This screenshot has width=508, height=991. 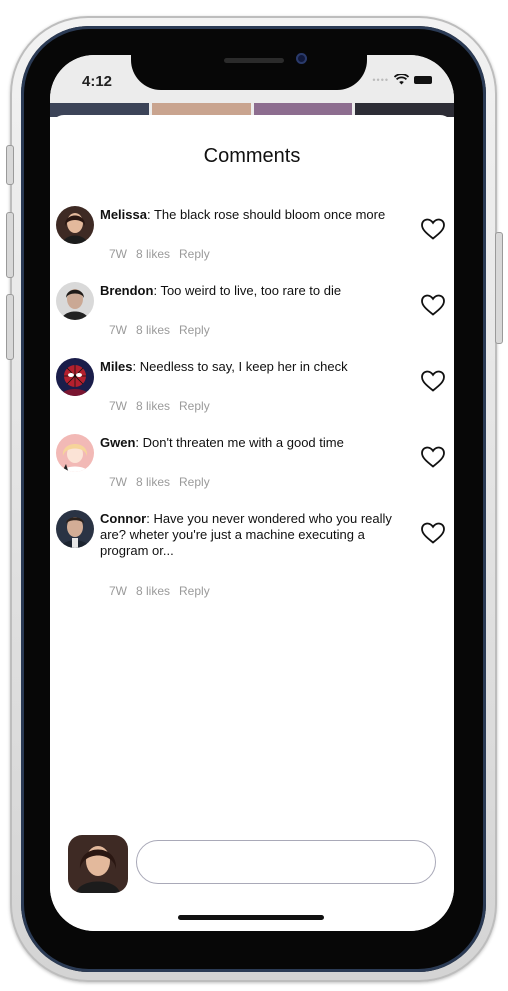 What do you see at coordinates (123, 214) in the screenshot?
I see `comment-author: Melissa` at bounding box center [123, 214].